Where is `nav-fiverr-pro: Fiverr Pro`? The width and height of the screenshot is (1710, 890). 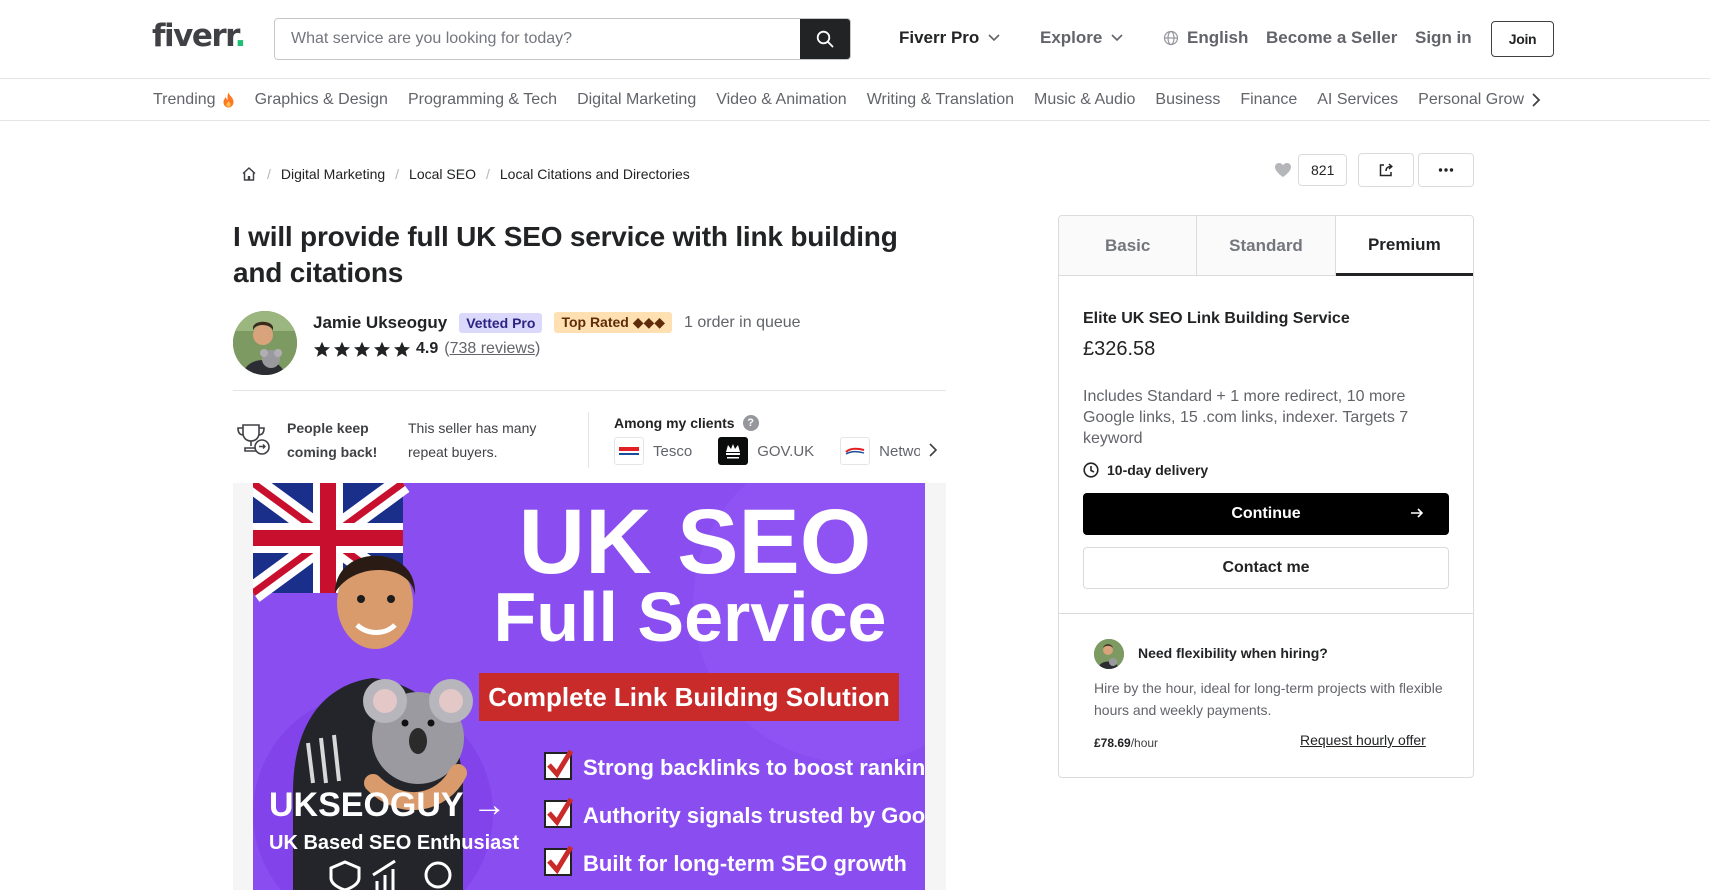 nav-fiverr-pro: Fiverr Pro is located at coordinates (950, 38).